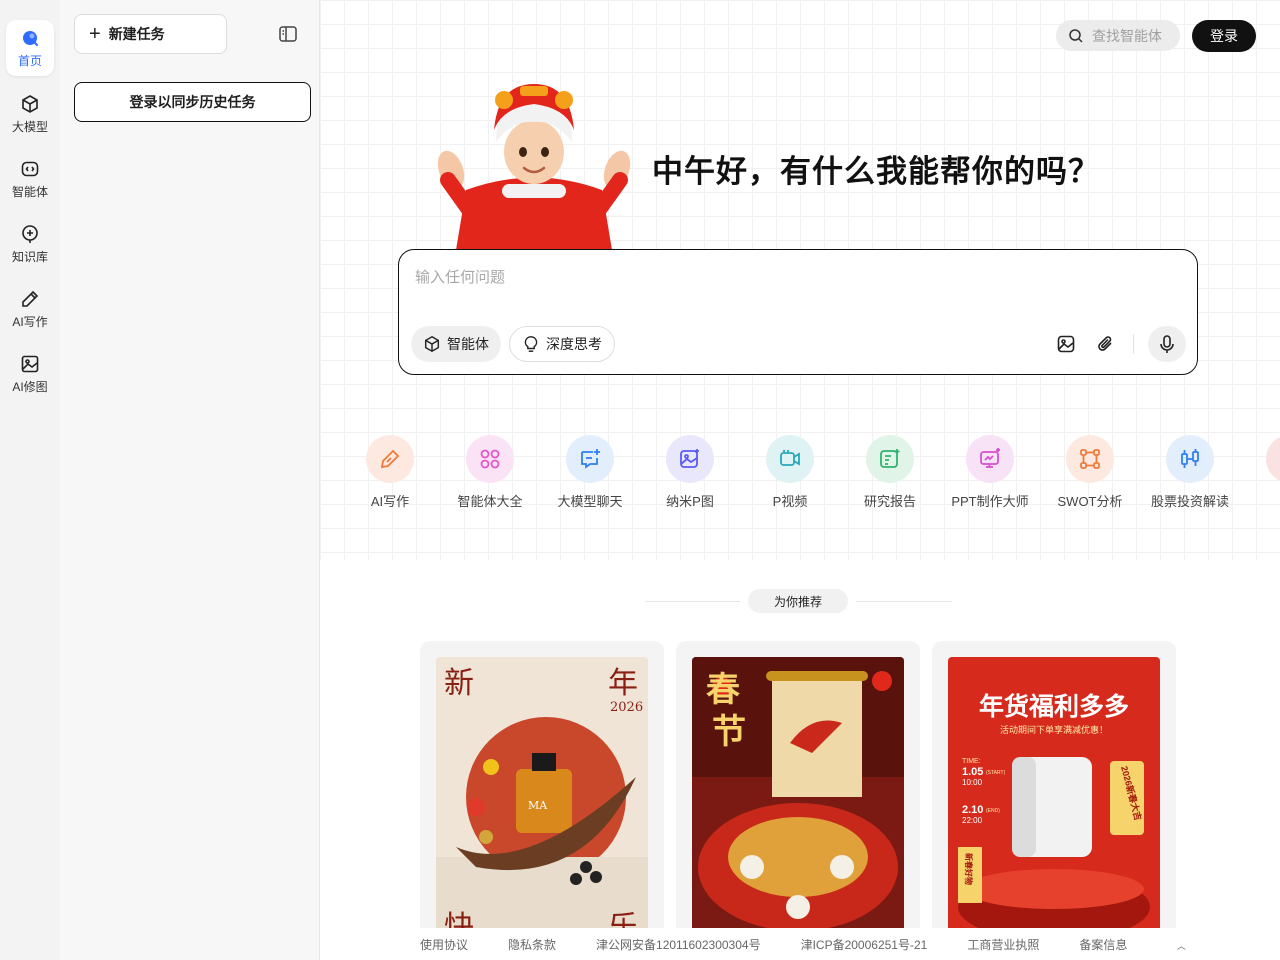  Describe the element at coordinates (1054, 706) in the screenshot. I see `poster-title: 年货福利多多` at that location.